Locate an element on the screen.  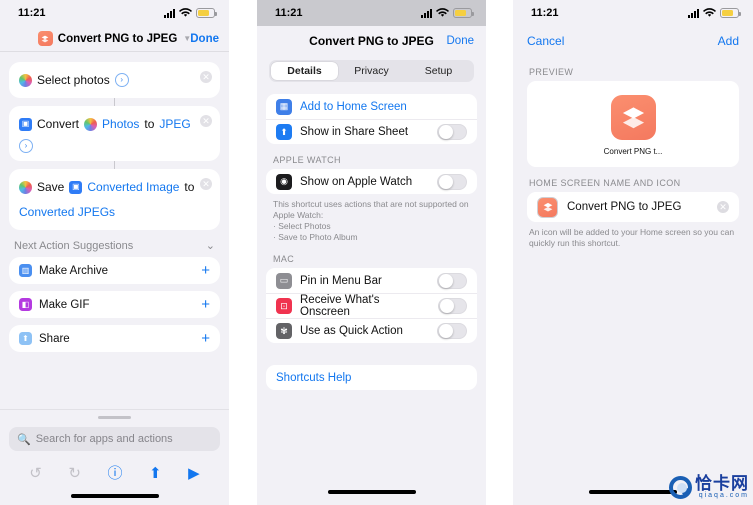
shortcut-title-group: Convert PNG to JPEG ▼ is located at coordinates (114, 38).